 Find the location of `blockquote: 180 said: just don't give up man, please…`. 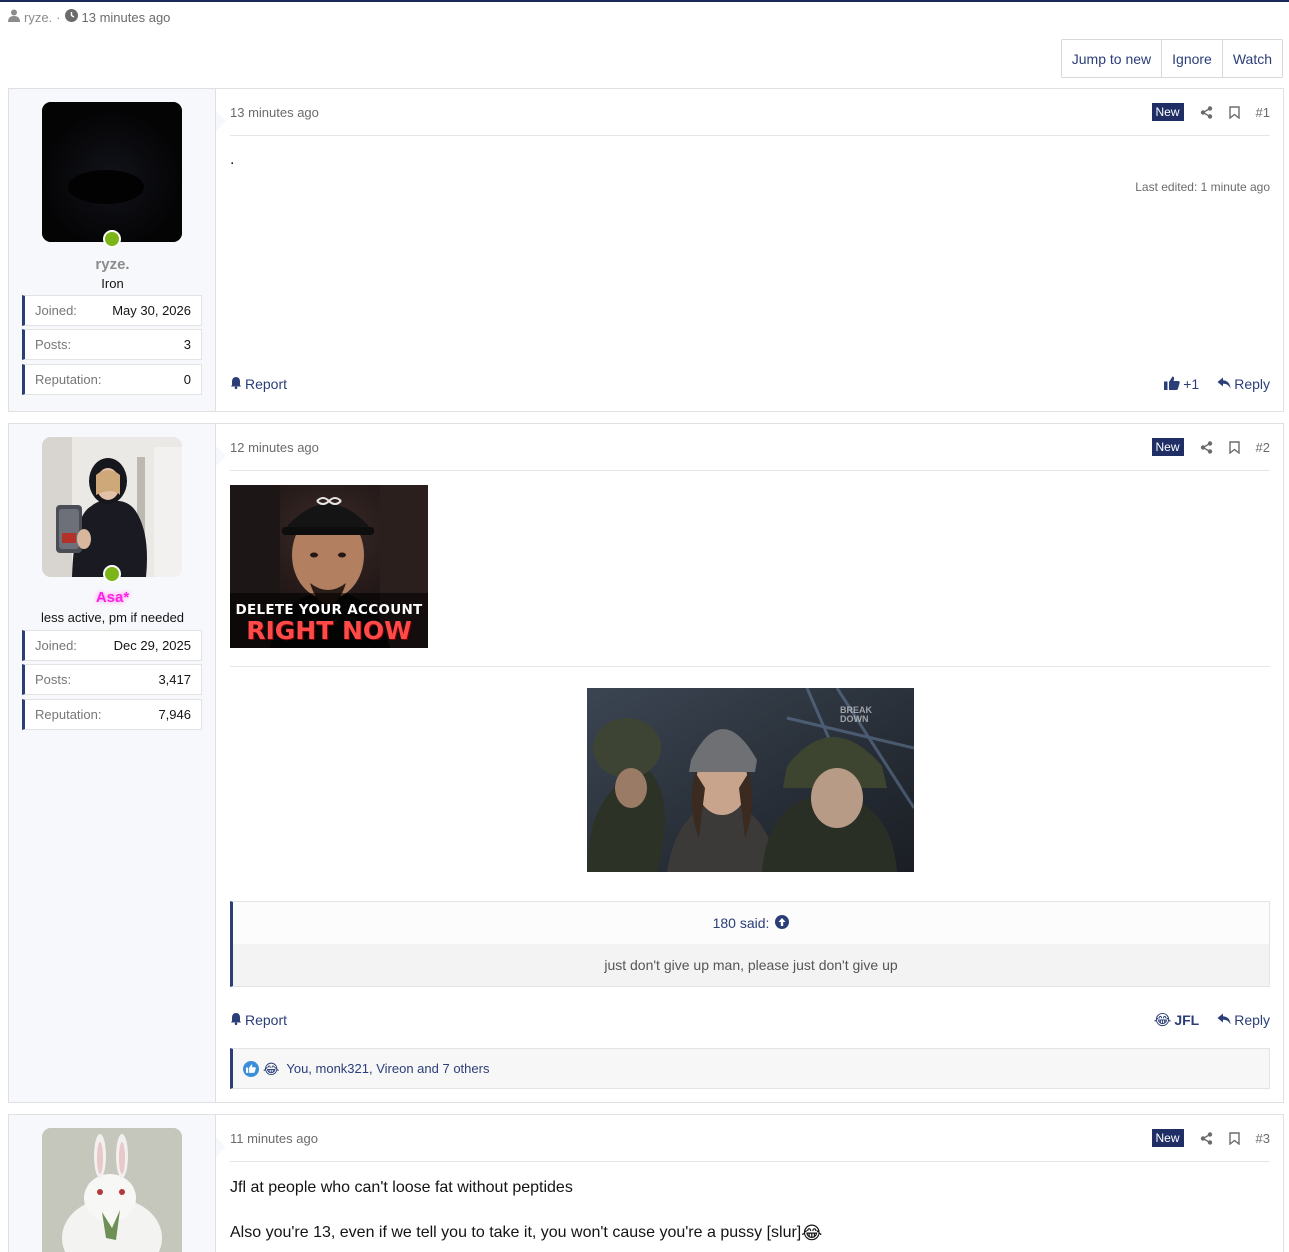

blockquote: 180 said: just don't give up man, please… is located at coordinates (750, 944).